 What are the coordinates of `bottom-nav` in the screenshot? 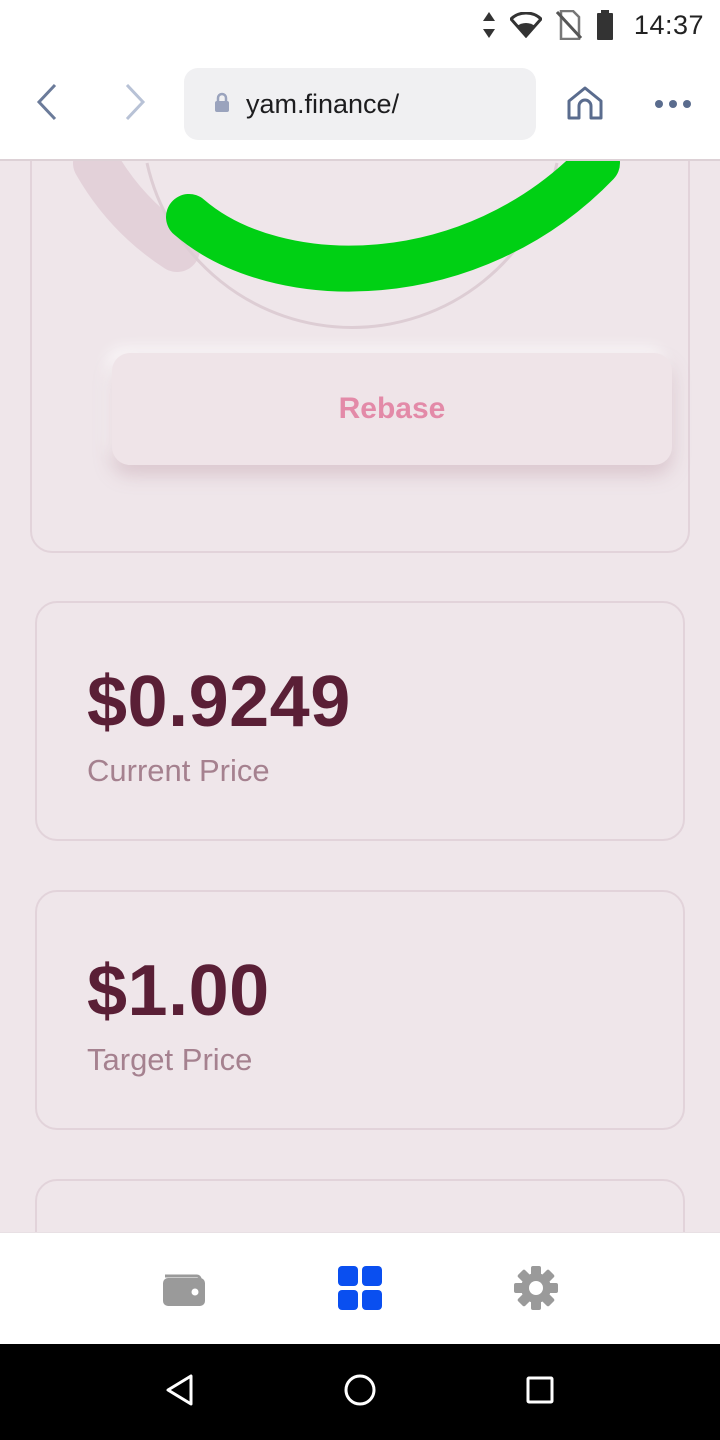 It's located at (360, 1288).